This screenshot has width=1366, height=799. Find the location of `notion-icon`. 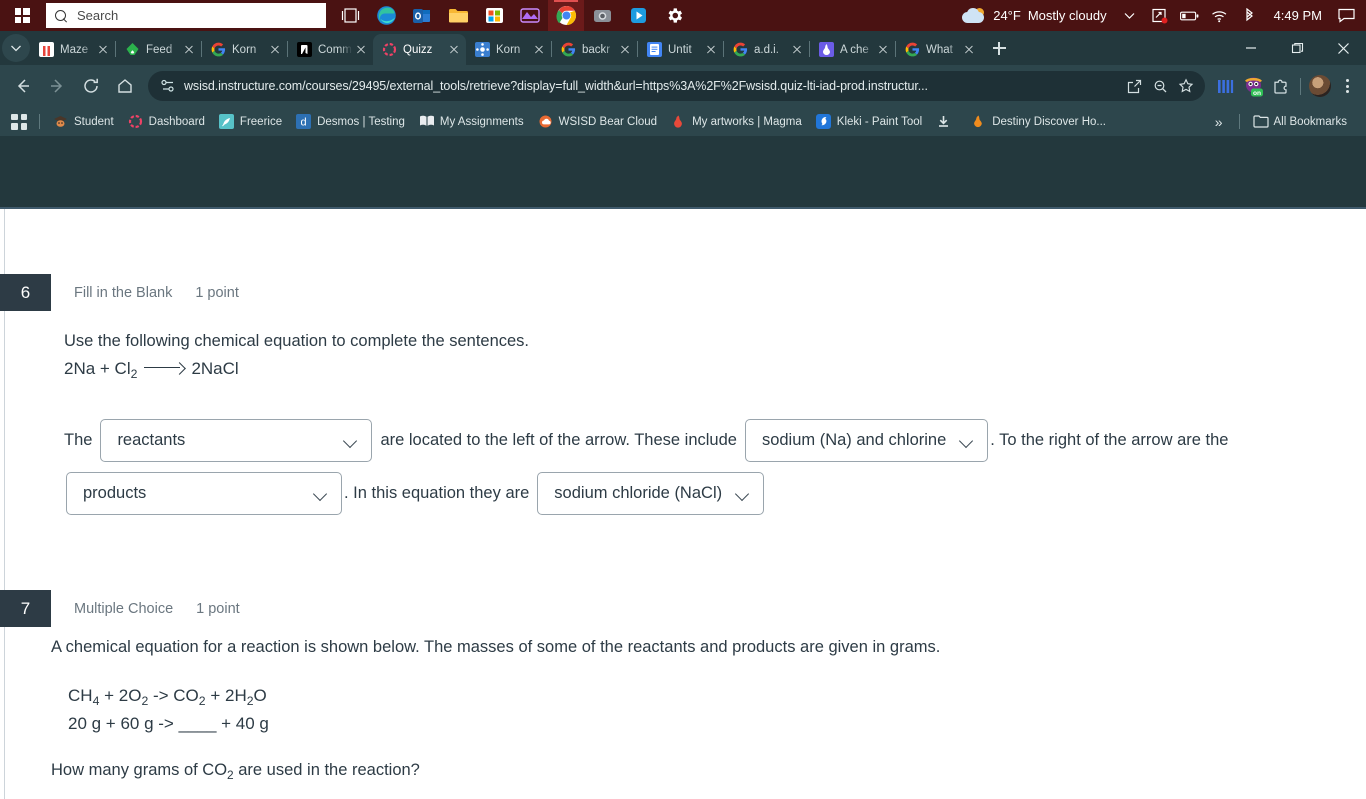

notion-icon is located at coordinates (304, 49).